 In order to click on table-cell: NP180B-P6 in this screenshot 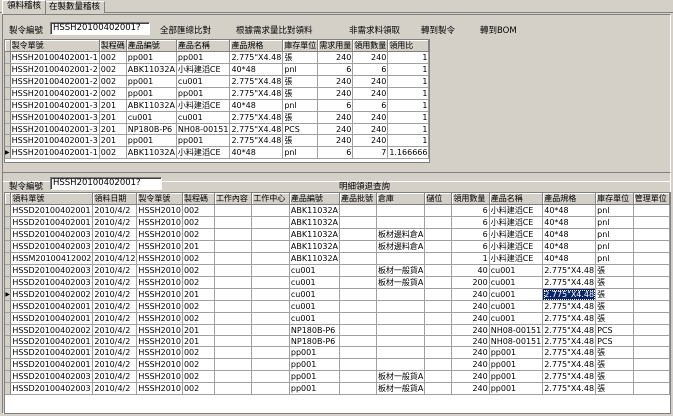, I will do `click(315, 330)`.